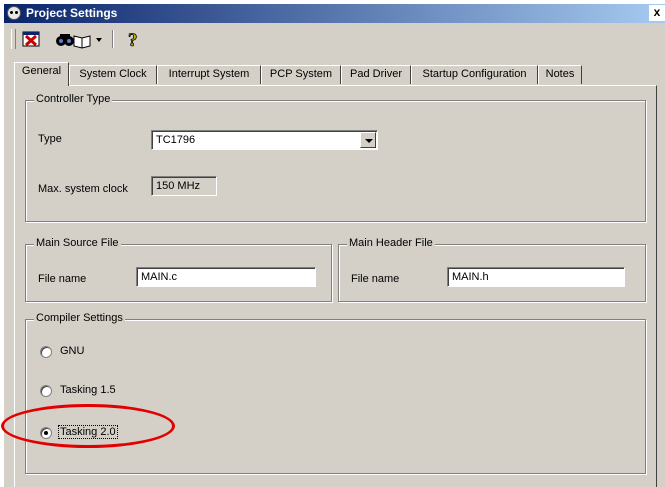  Describe the element at coordinates (88, 390) in the screenshot. I see `radio-label: Tasking 1.5` at that location.